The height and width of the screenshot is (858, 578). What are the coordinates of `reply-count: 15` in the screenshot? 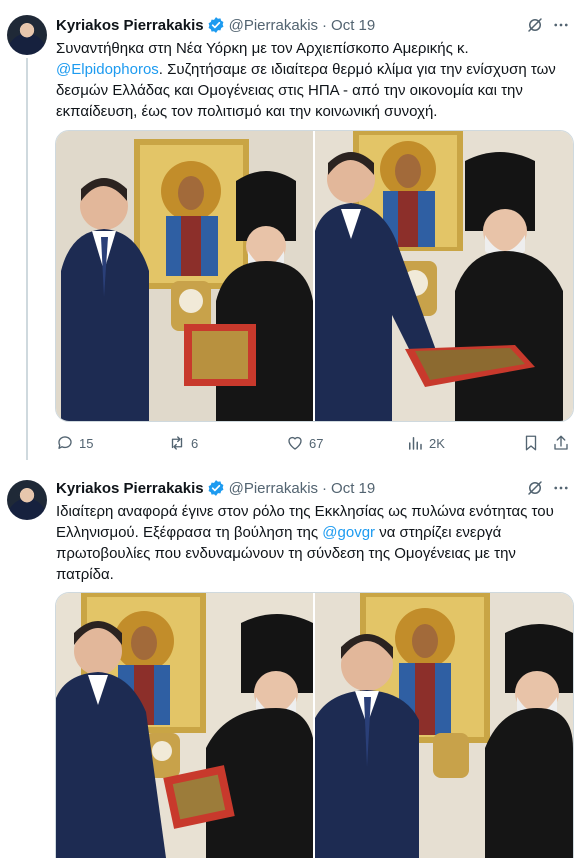 It's located at (86, 443).